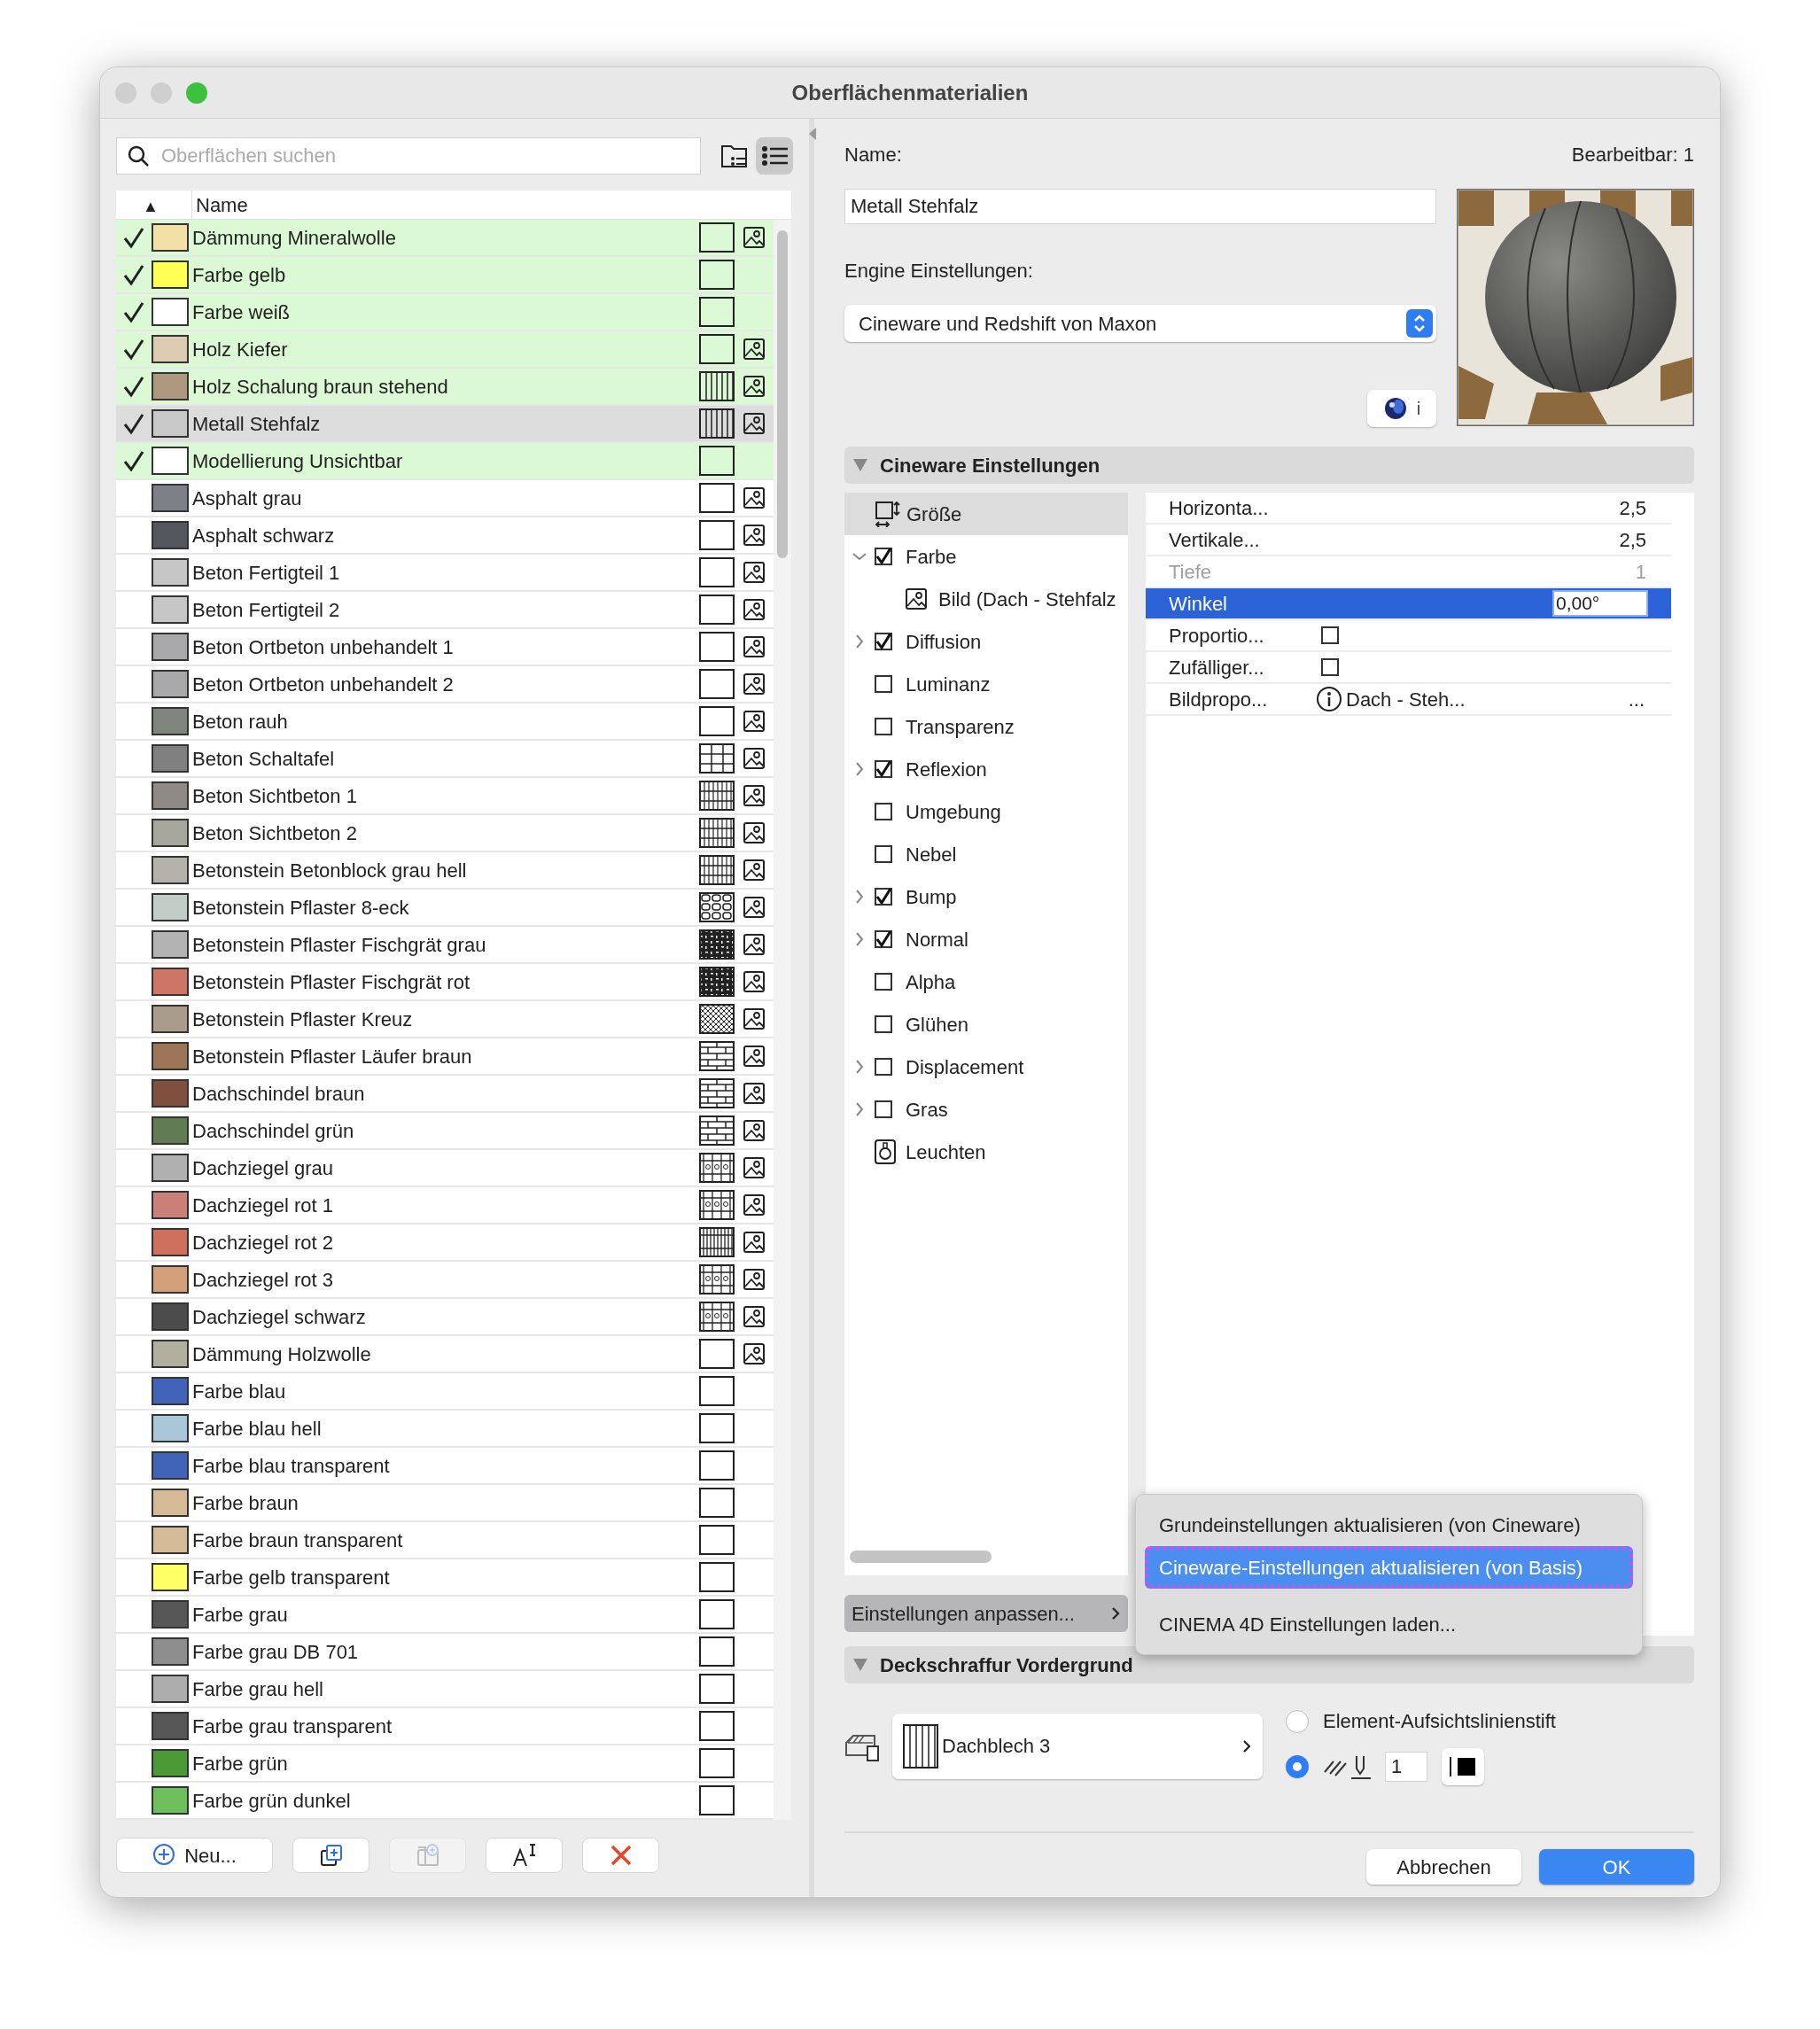 Image resolution: width=1820 pixels, height=2029 pixels. I want to click on material-row: Betonstein Pflaster Fischgrät rot, so click(445, 983).